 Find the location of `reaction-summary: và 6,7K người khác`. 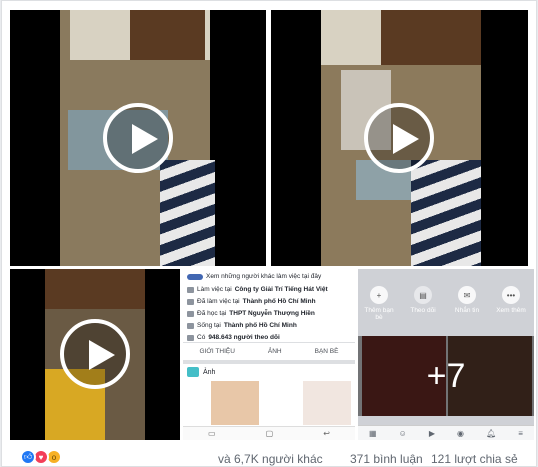

reaction-summary: và 6,7K người khác is located at coordinates (270, 459).